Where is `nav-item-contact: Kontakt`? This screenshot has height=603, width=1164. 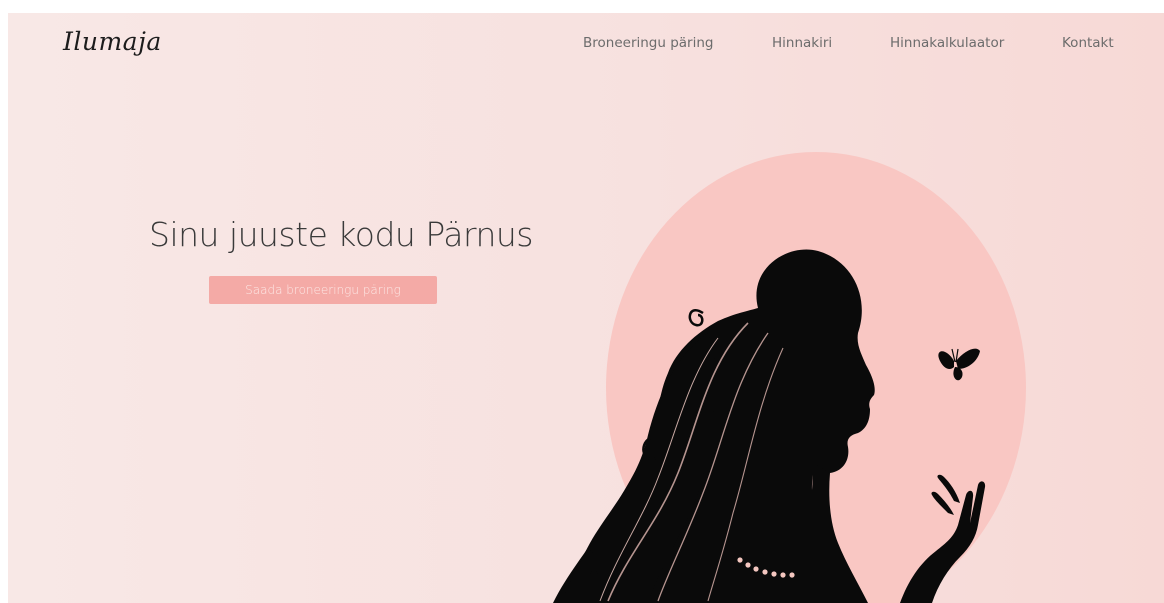 nav-item-contact: Kontakt is located at coordinates (1088, 43).